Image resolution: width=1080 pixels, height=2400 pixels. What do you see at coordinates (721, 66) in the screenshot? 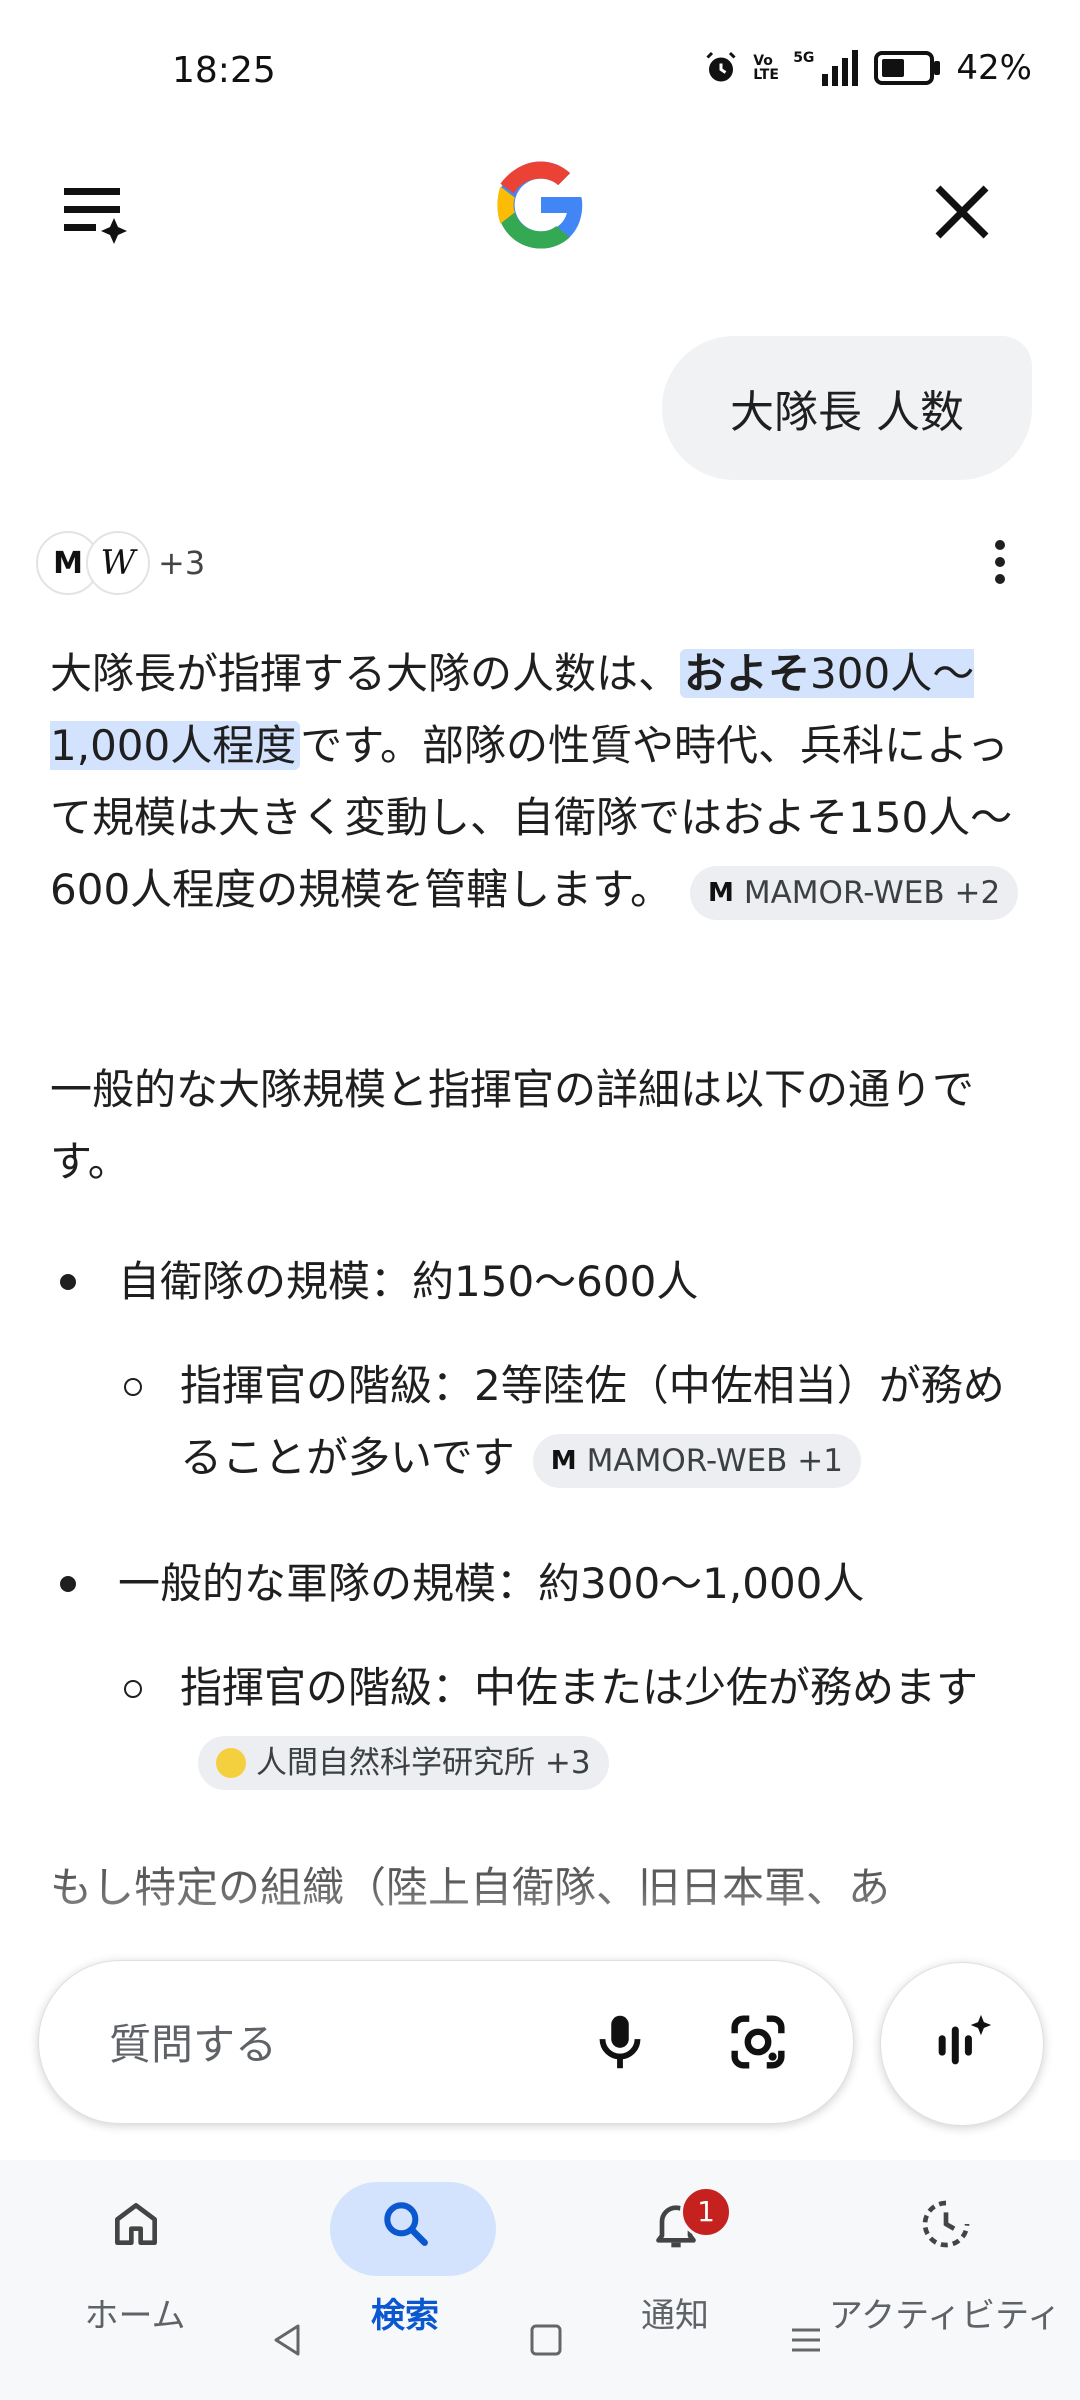
I see `alarm-icon` at bounding box center [721, 66].